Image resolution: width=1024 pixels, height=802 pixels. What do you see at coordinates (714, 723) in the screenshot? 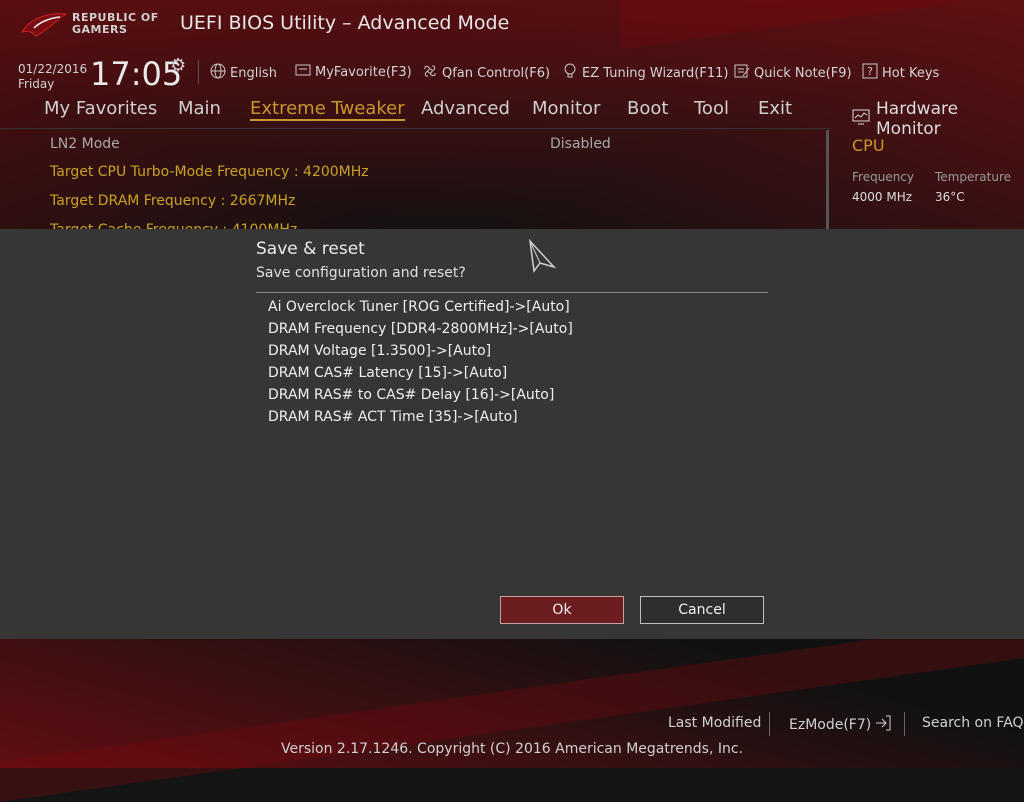
I see `last-modified-button: Last Modified` at bounding box center [714, 723].